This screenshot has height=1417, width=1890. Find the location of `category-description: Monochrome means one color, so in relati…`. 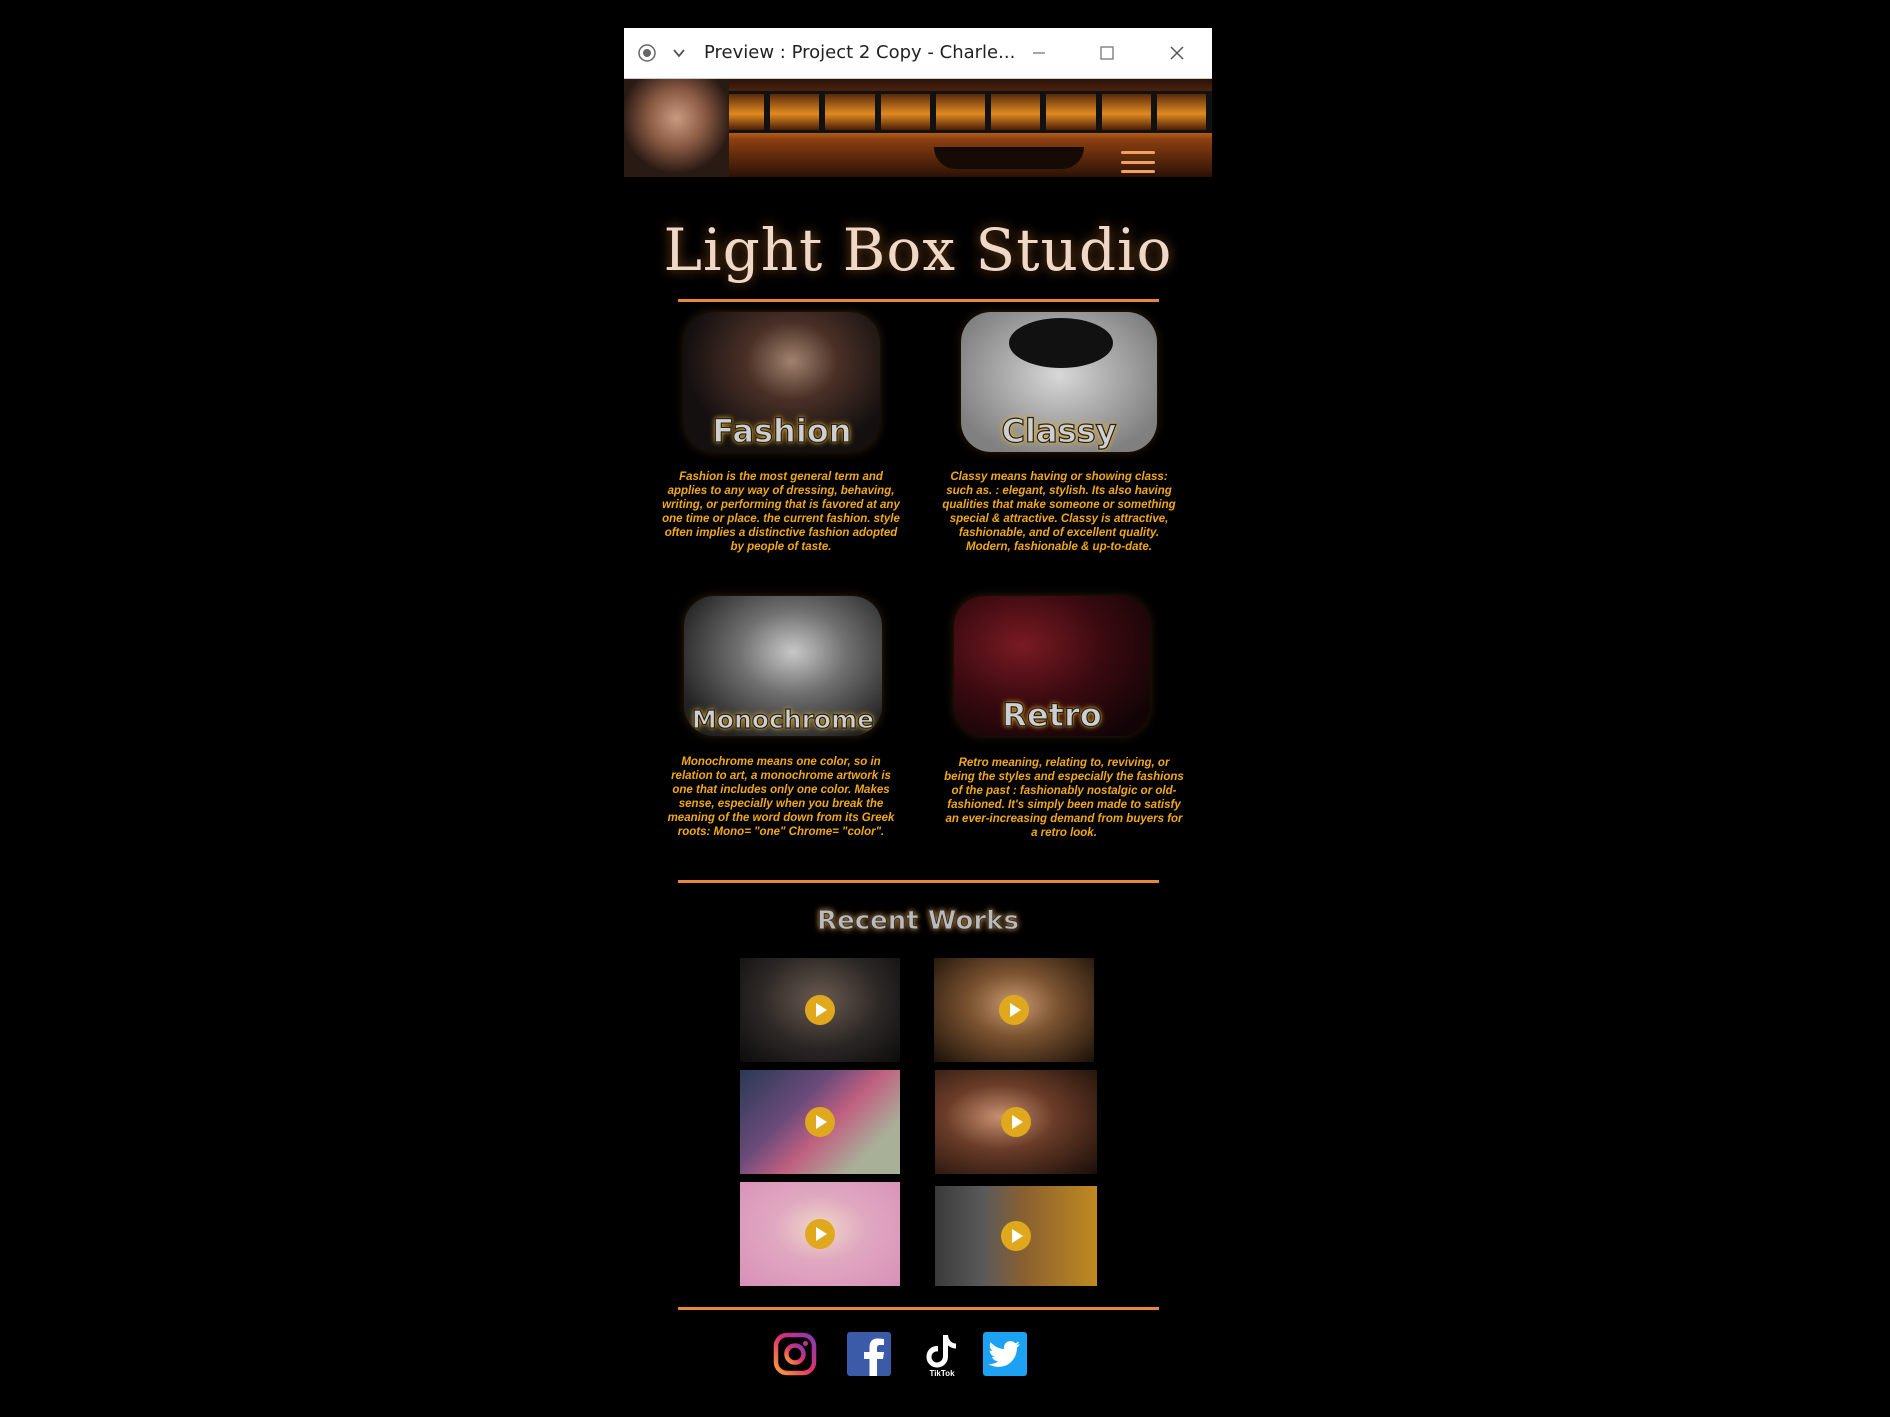

category-description: Monochrome means one color, so in relati… is located at coordinates (781, 797).